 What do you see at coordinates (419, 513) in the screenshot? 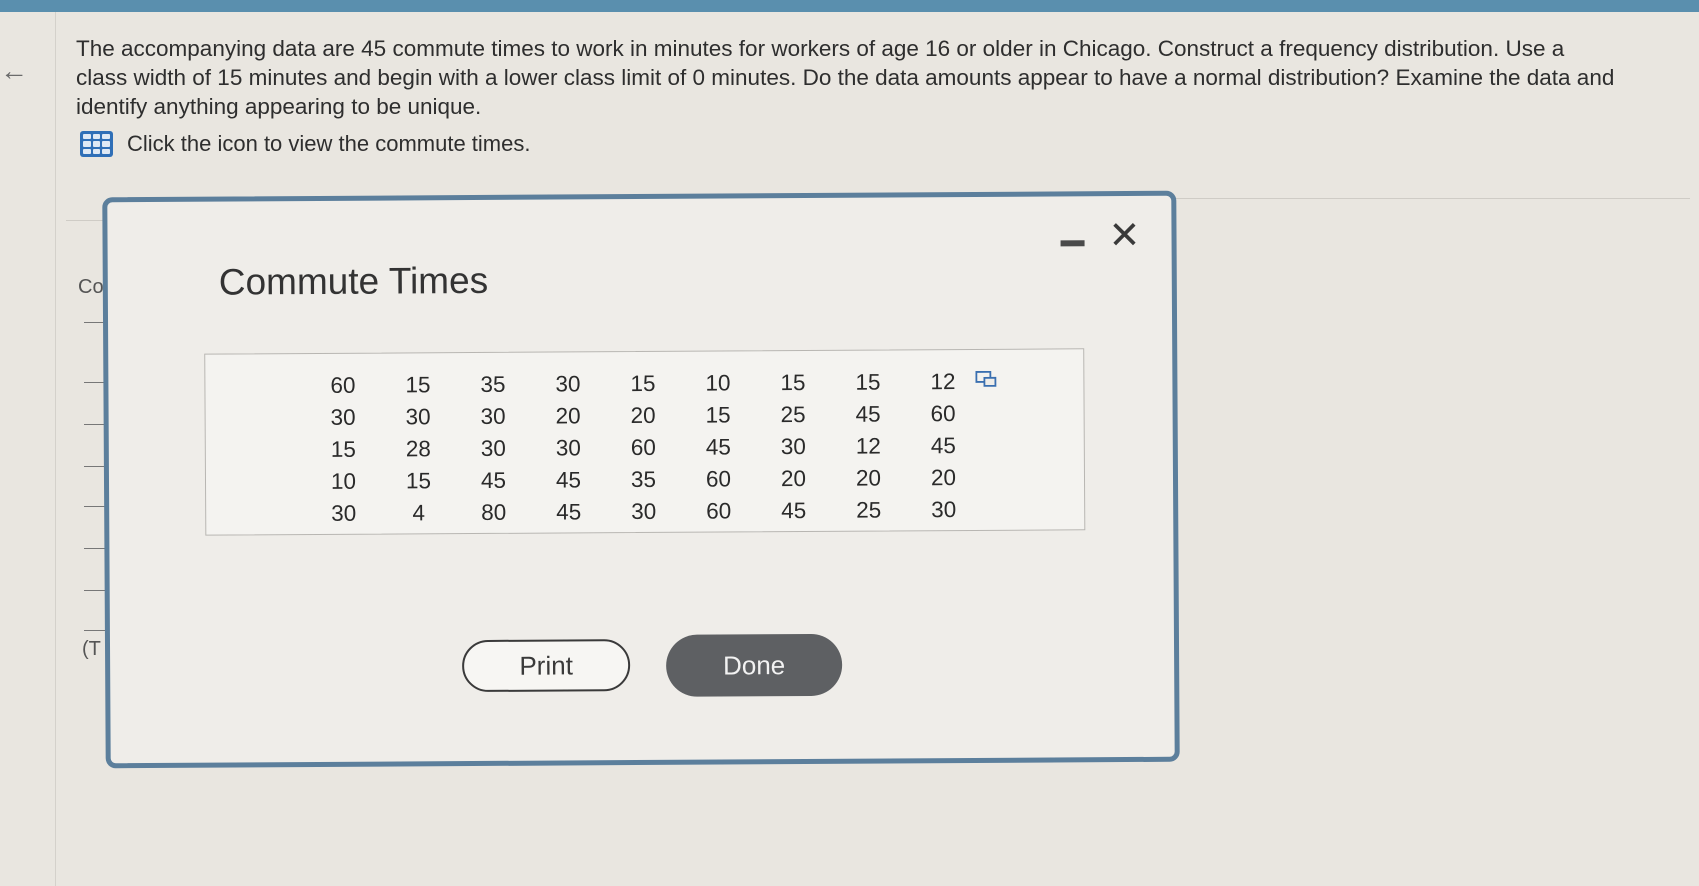
I see `table-cell: 4` at bounding box center [419, 513].